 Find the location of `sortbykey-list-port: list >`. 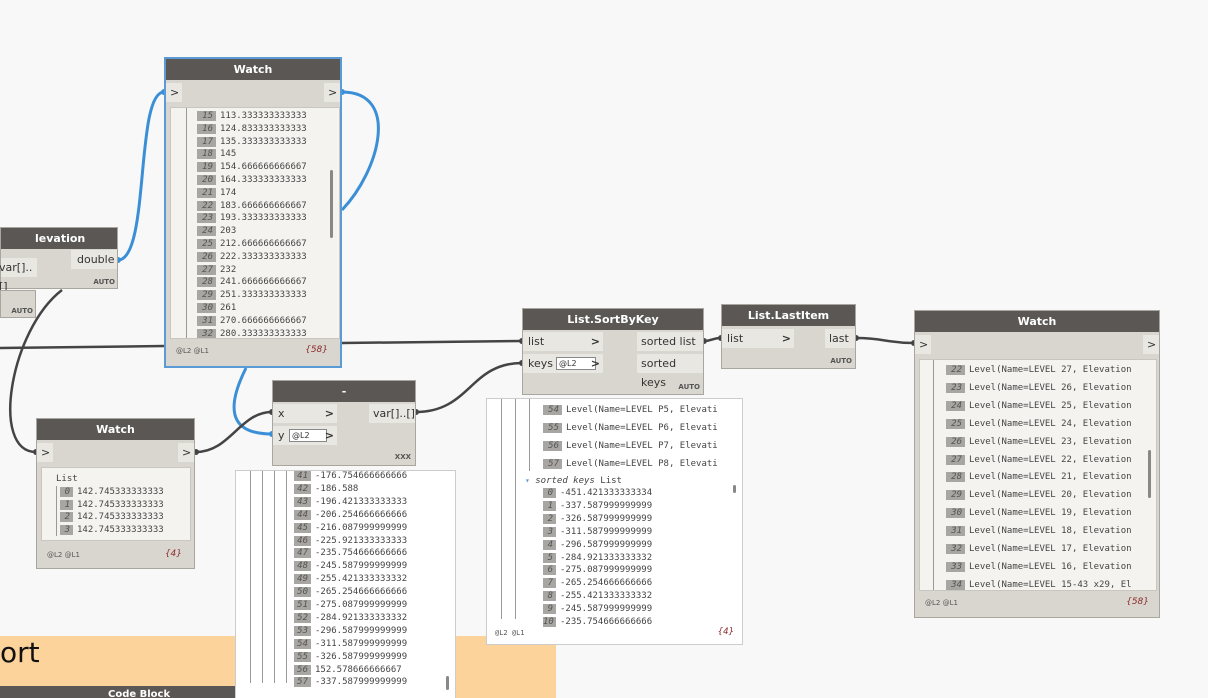

sortbykey-list-port: list > is located at coordinates (563, 341).